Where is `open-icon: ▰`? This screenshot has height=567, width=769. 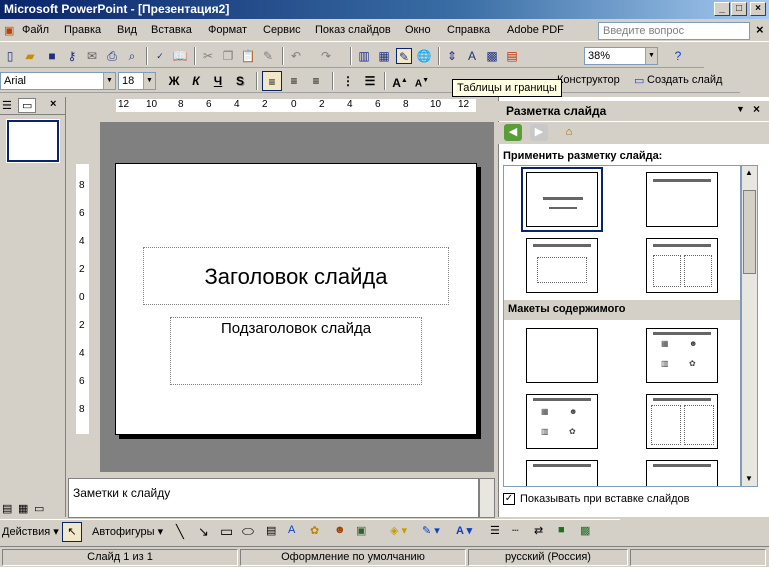
open-icon: ▰ is located at coordinates (30, 56).